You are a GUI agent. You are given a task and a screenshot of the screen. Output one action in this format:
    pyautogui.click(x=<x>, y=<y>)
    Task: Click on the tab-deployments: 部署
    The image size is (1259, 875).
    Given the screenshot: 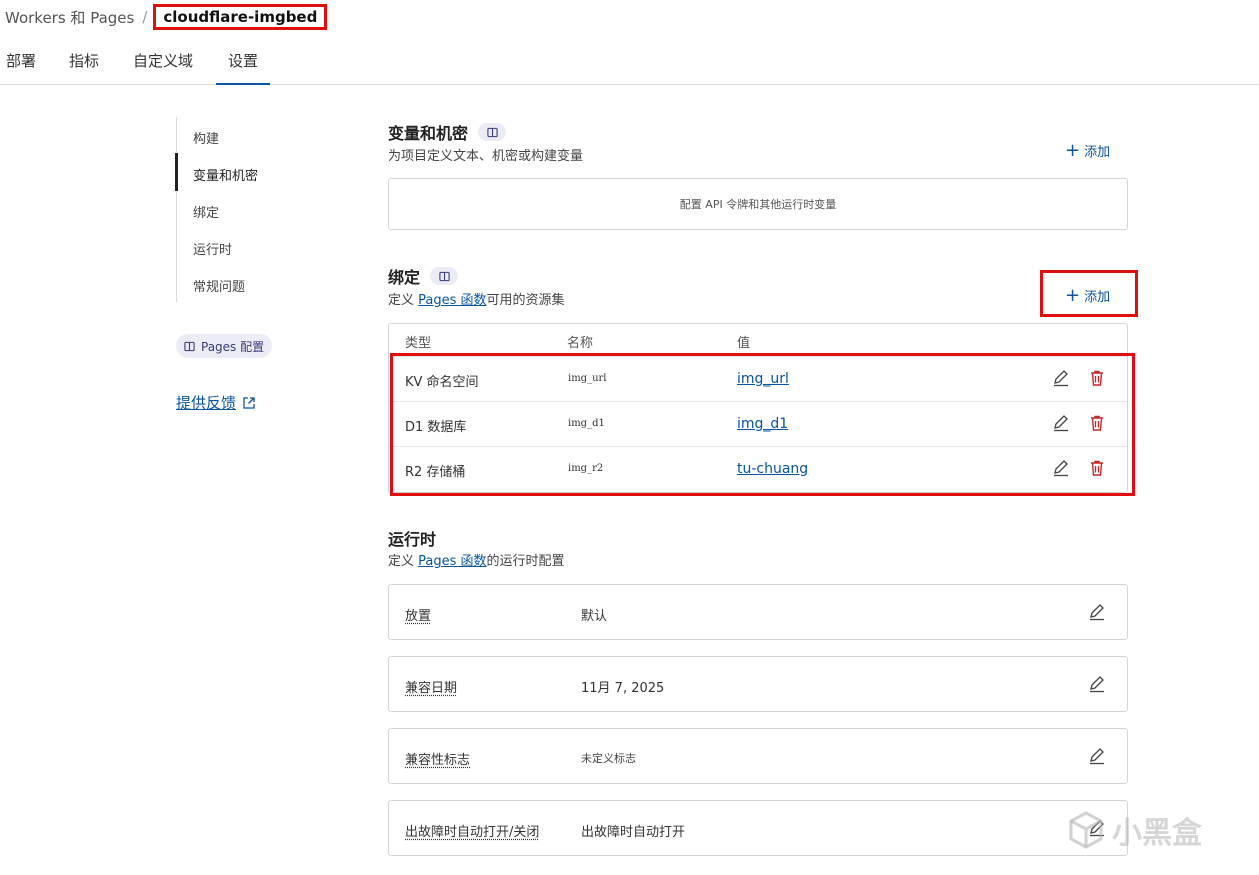 What is the action you would take?
    pyautogui.click(x=21, y=60)
    